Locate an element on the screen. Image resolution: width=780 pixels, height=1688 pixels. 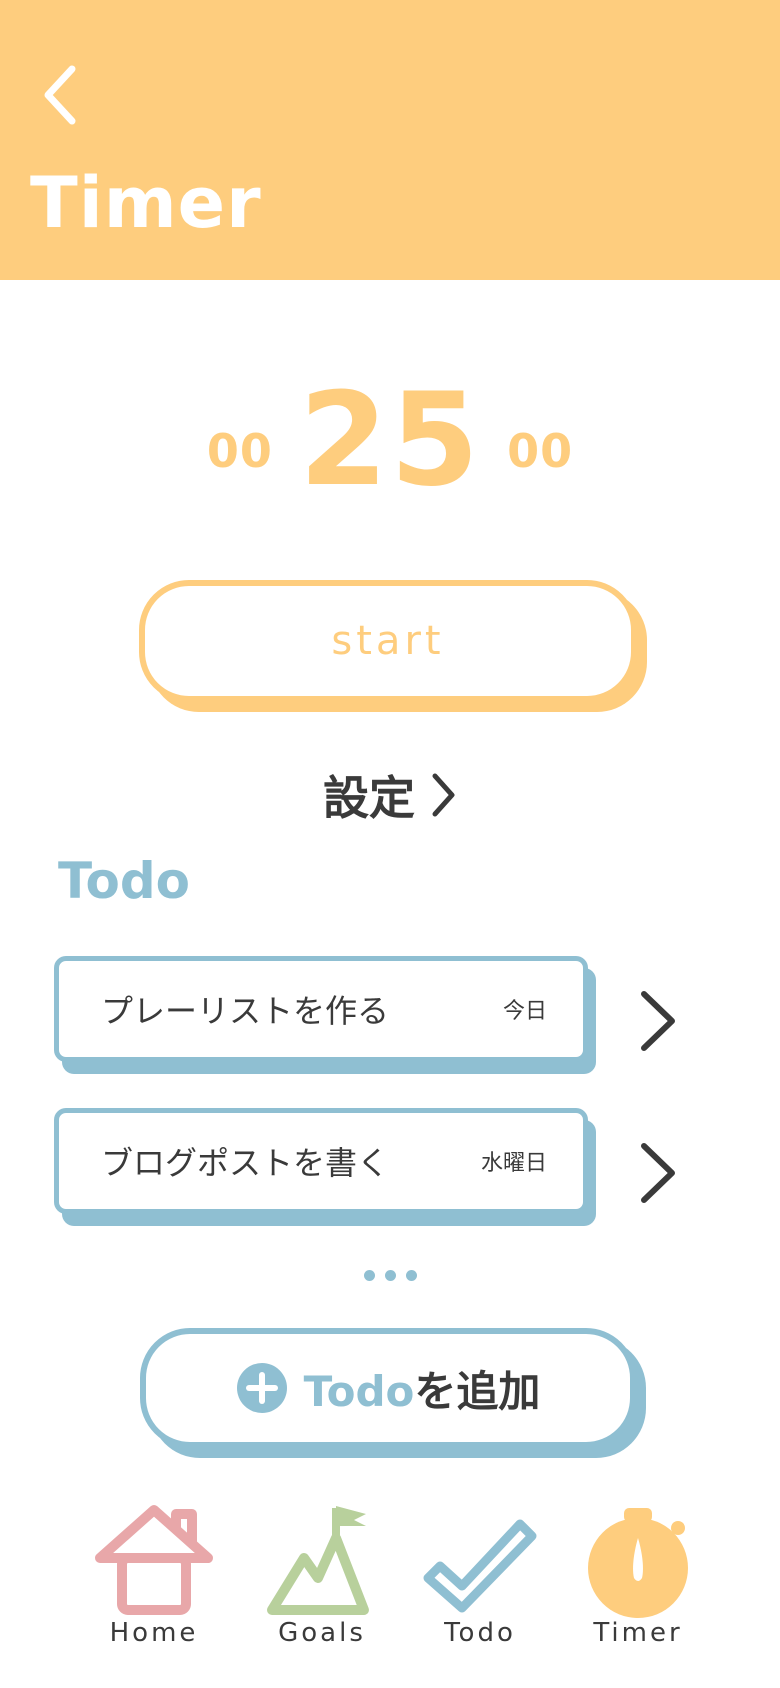
back-button is located at coordinates (60, 95).